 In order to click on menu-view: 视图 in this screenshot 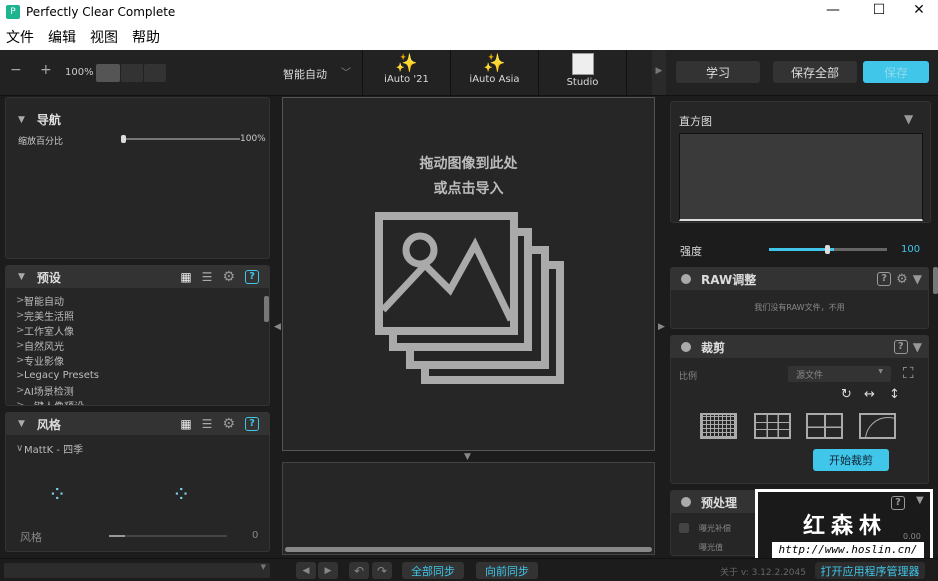, I will do `click(104, 37)`.